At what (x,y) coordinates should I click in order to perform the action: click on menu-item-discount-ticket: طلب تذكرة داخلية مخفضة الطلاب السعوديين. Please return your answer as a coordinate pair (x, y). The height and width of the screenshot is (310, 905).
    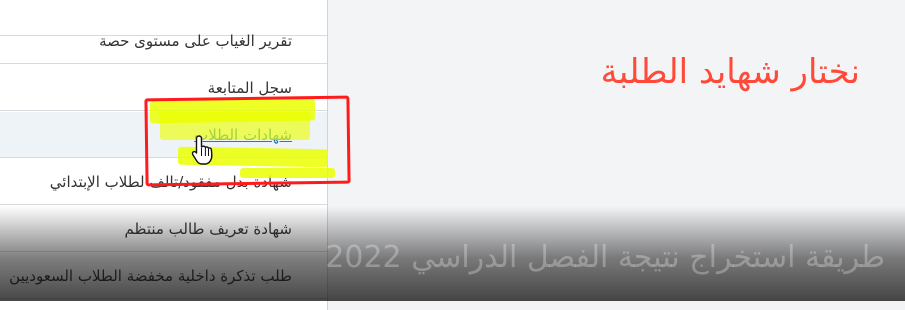
    Looking at the image, I should click on (163, 276).